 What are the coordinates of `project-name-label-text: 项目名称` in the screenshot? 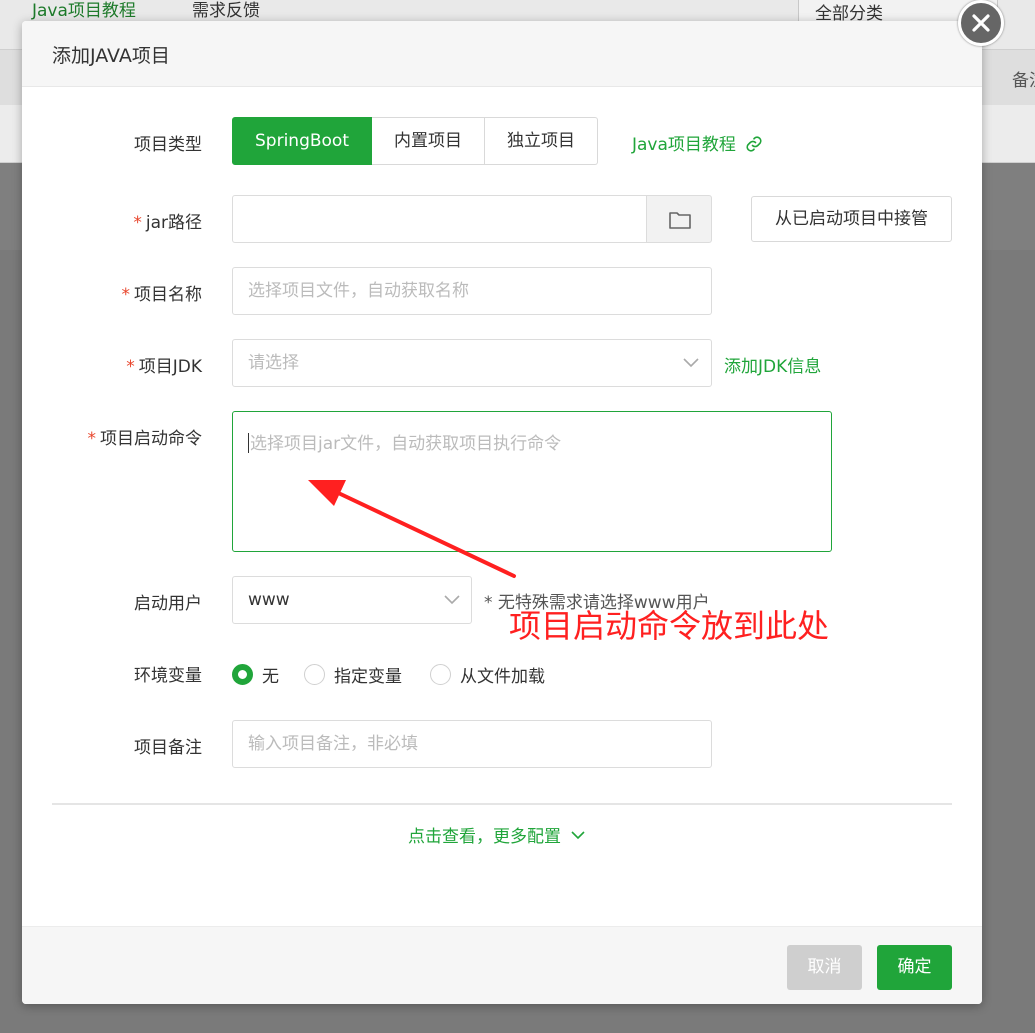 It's located at (168, 295).